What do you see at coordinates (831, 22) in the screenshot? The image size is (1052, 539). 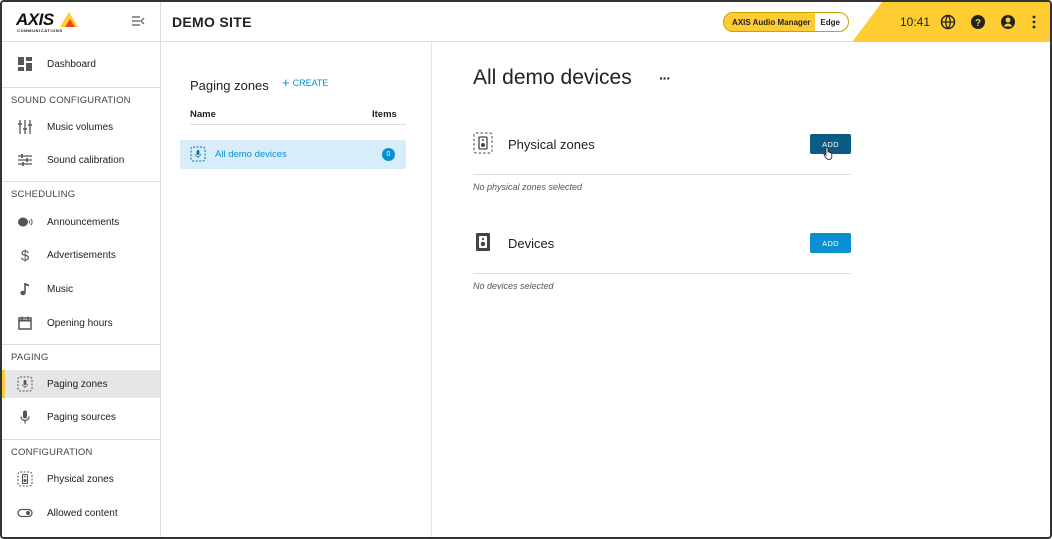 I see `app-edition: Edge` at bounding box center [831, 22].